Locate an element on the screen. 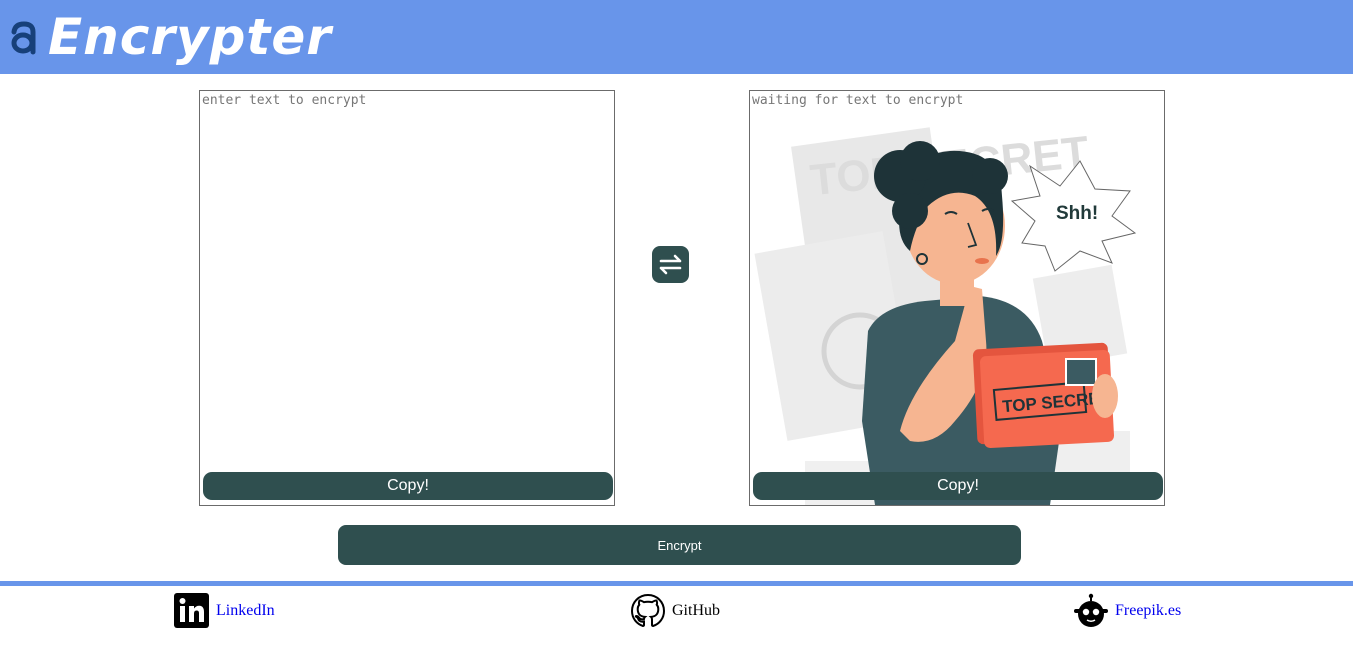 This screenshot has height=651, width=1353. swap-button is located at coordinates (670, 264).